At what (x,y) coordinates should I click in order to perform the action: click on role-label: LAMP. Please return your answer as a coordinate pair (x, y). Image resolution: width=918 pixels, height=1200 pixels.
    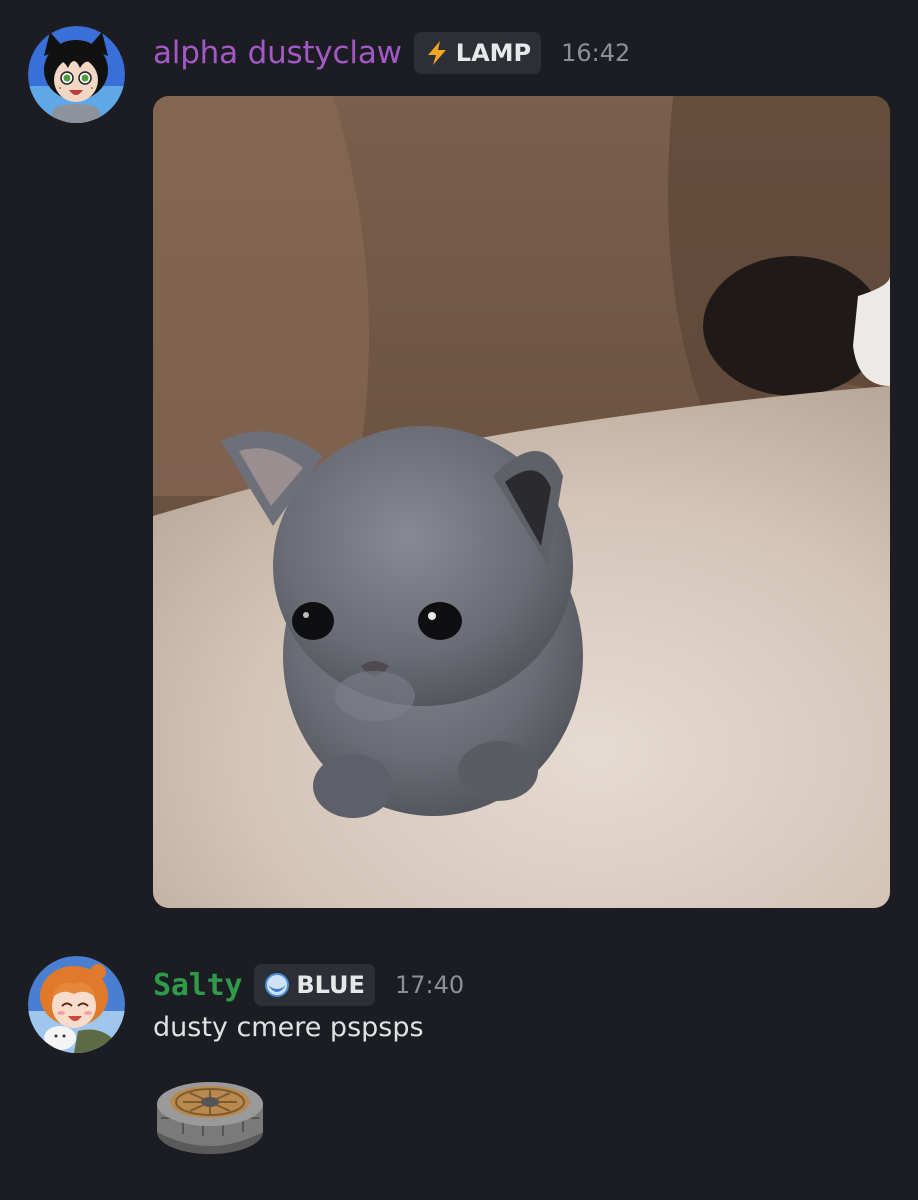
    Looking at the image, I should click on (493, 53).